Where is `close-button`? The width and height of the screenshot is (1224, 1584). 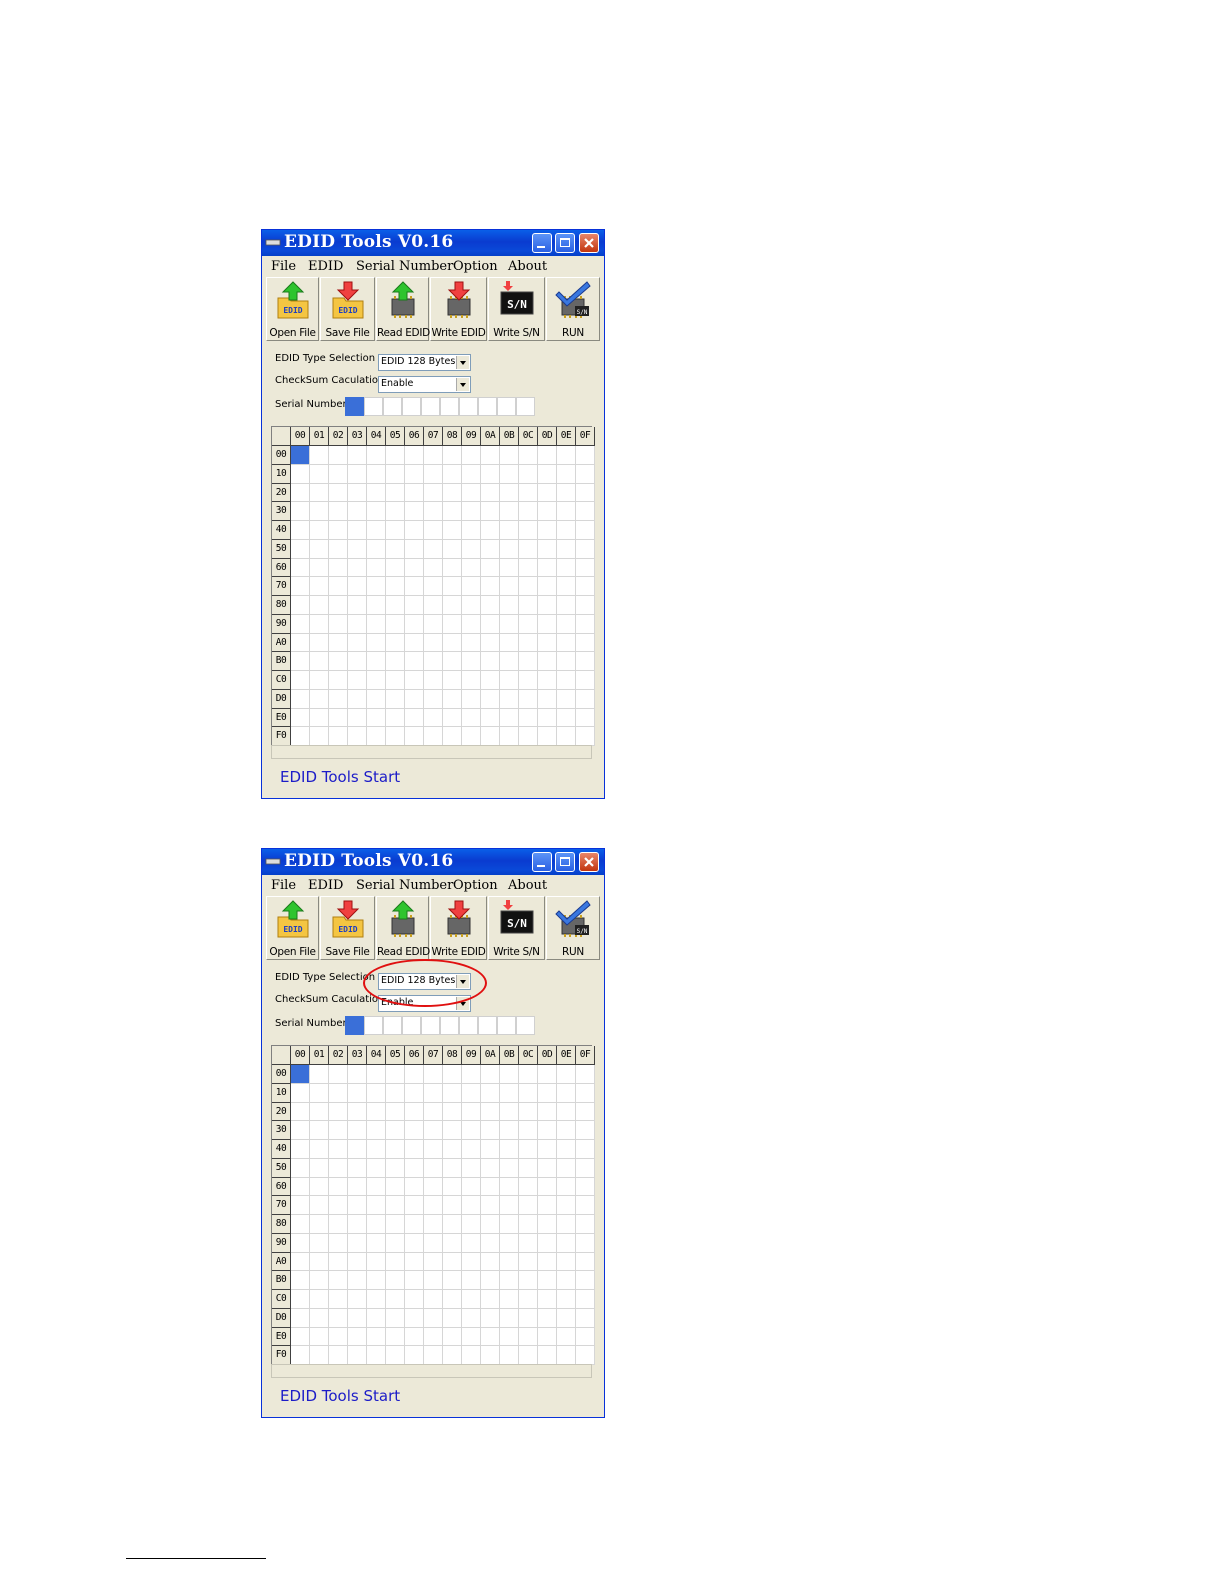
close-button is located at coordinates (589, 862).